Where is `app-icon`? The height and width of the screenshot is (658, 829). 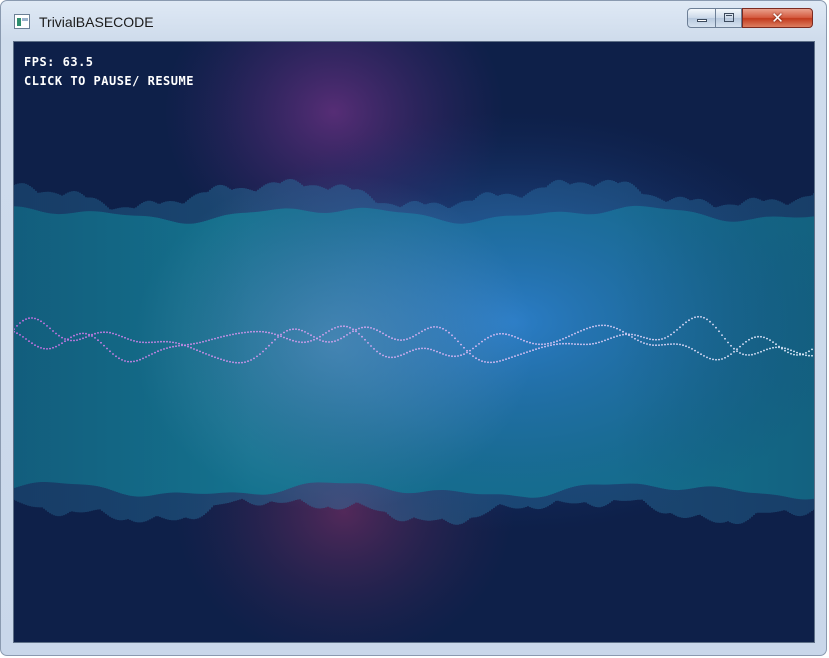 app-icon is located at coordinates (22, 21).